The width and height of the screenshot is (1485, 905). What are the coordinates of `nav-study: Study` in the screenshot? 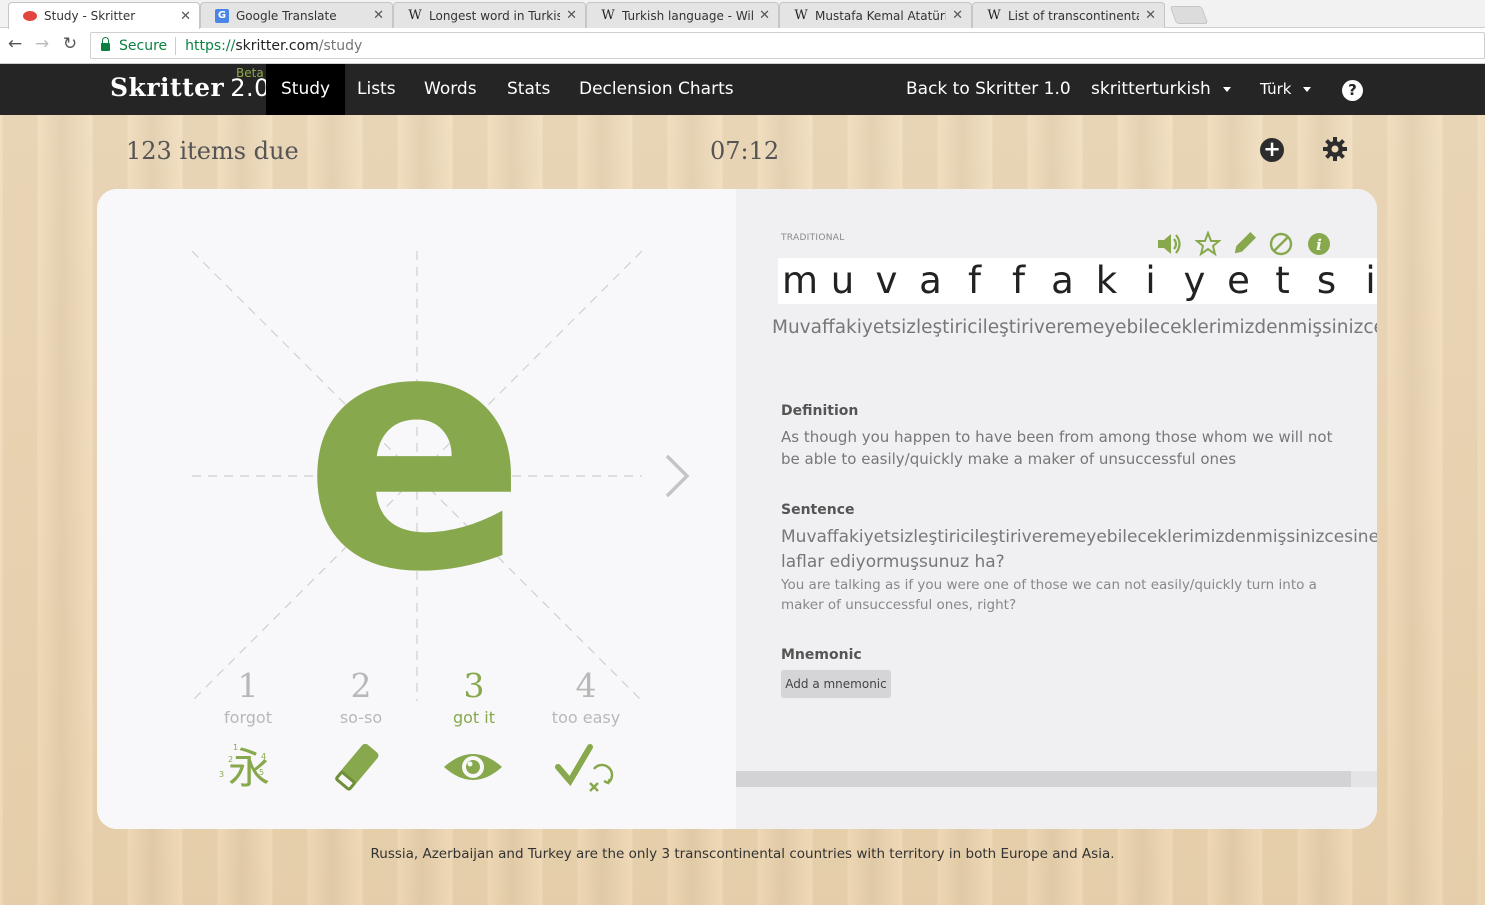 It's located at (306, 89).